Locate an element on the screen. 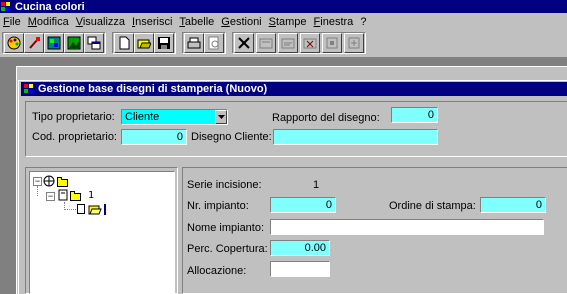  brush-icon is located at coordinates (34, 43).